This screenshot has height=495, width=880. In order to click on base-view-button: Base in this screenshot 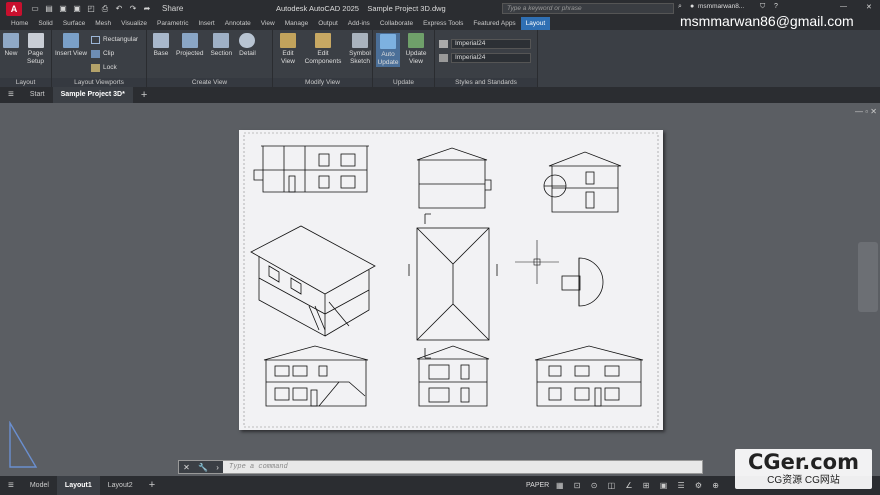, I will do `click(161, 45)`.